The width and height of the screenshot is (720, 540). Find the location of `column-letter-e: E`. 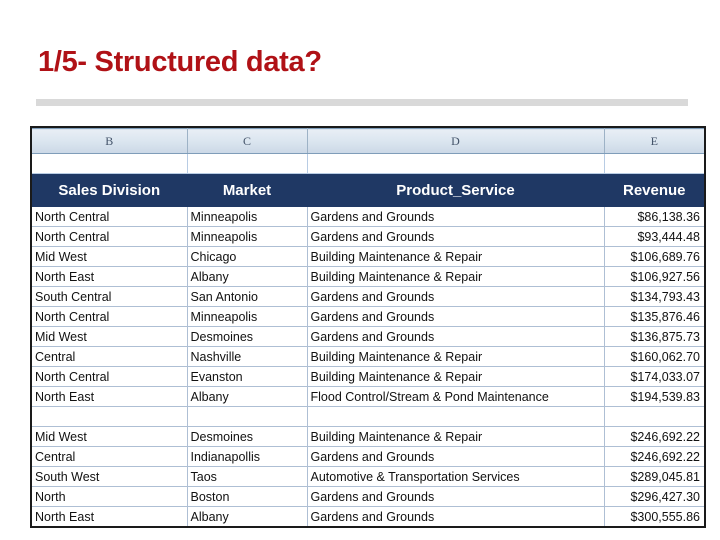

column-letter-e: E is located at coordinates (654, 141).